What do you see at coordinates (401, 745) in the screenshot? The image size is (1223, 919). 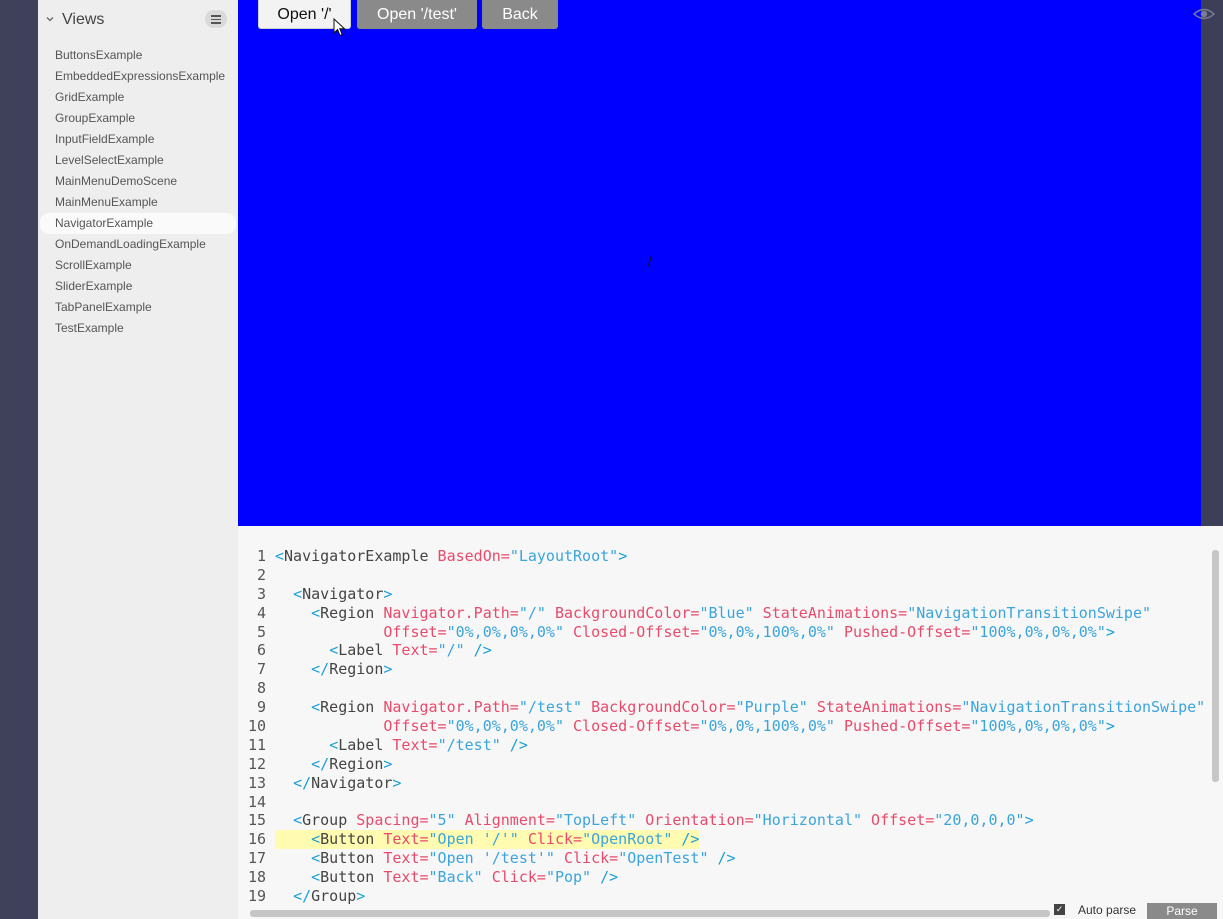 I see `code-text: <Label Text="/test" />` at bounding box center [401, 745].